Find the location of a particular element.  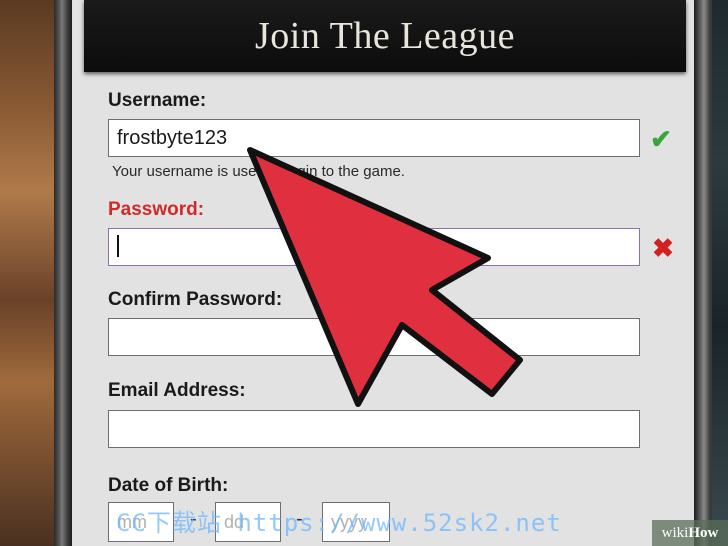

wikihow-logo: wikiHow is located at coordinates (690, 533).